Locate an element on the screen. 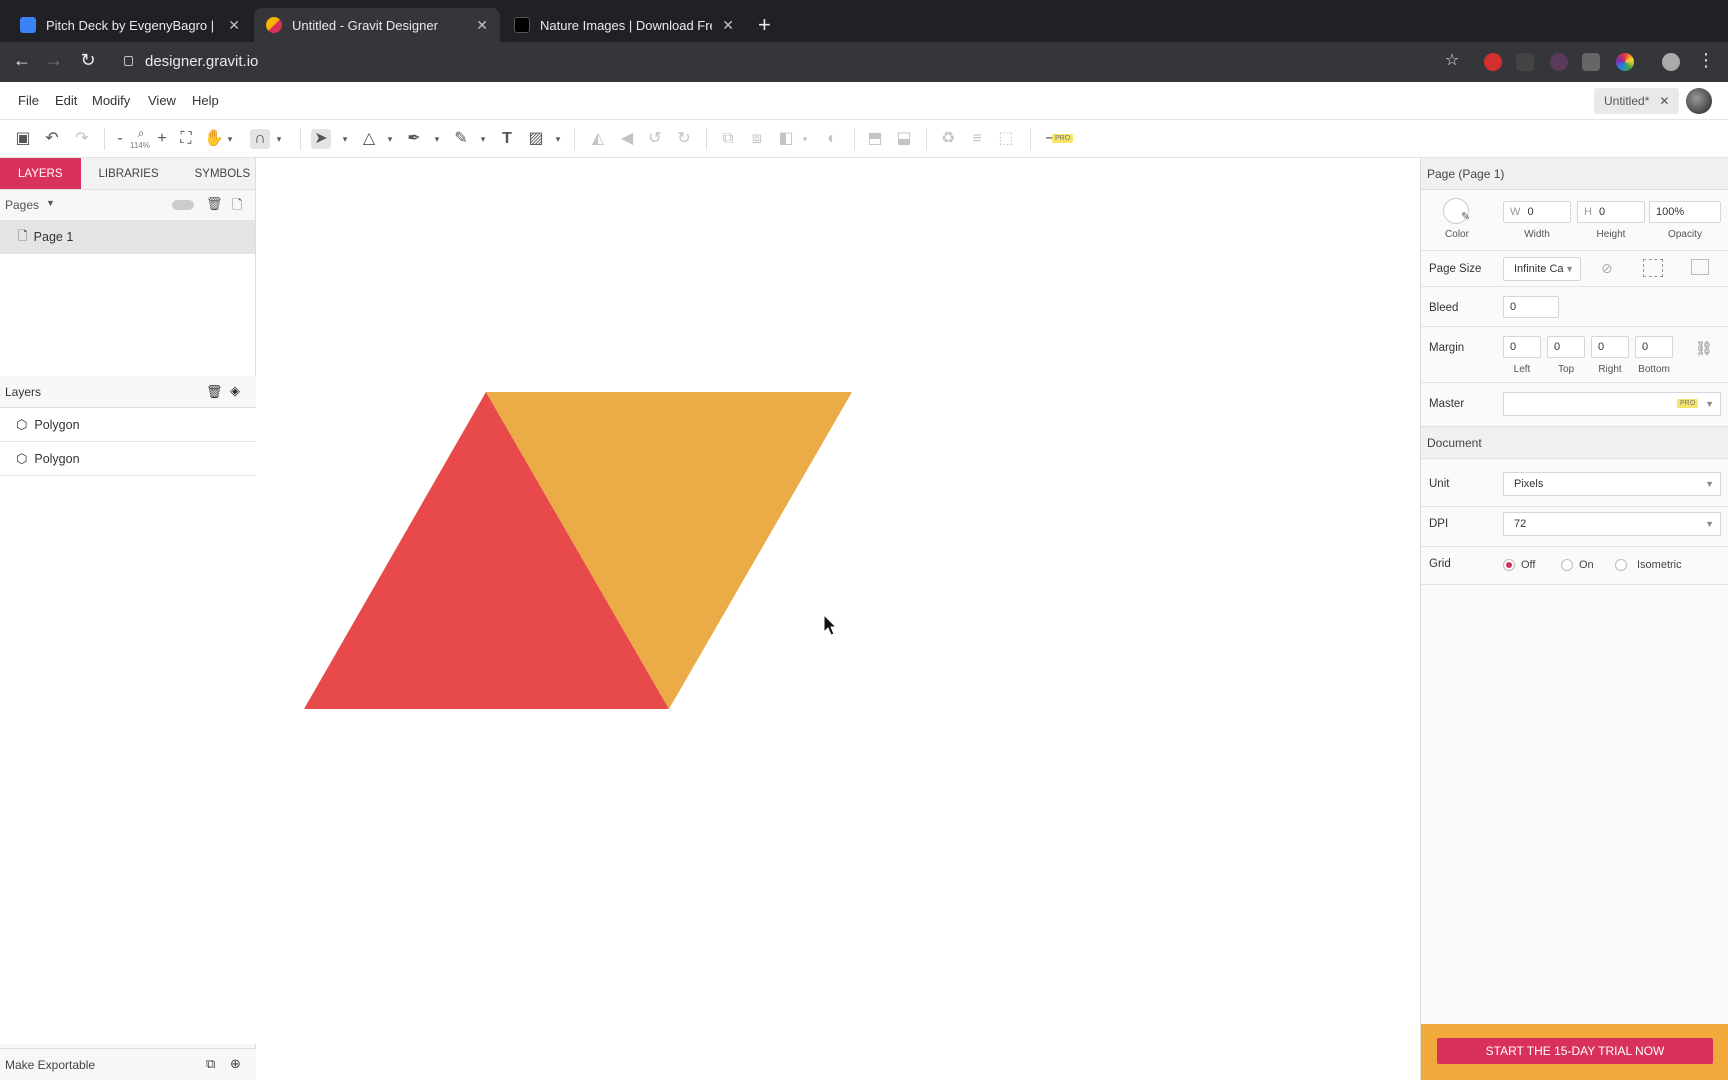 The height and width of the screenshot is (1085, 1728). image-tool-icon: ▨ is located at coordinates (536, 139).